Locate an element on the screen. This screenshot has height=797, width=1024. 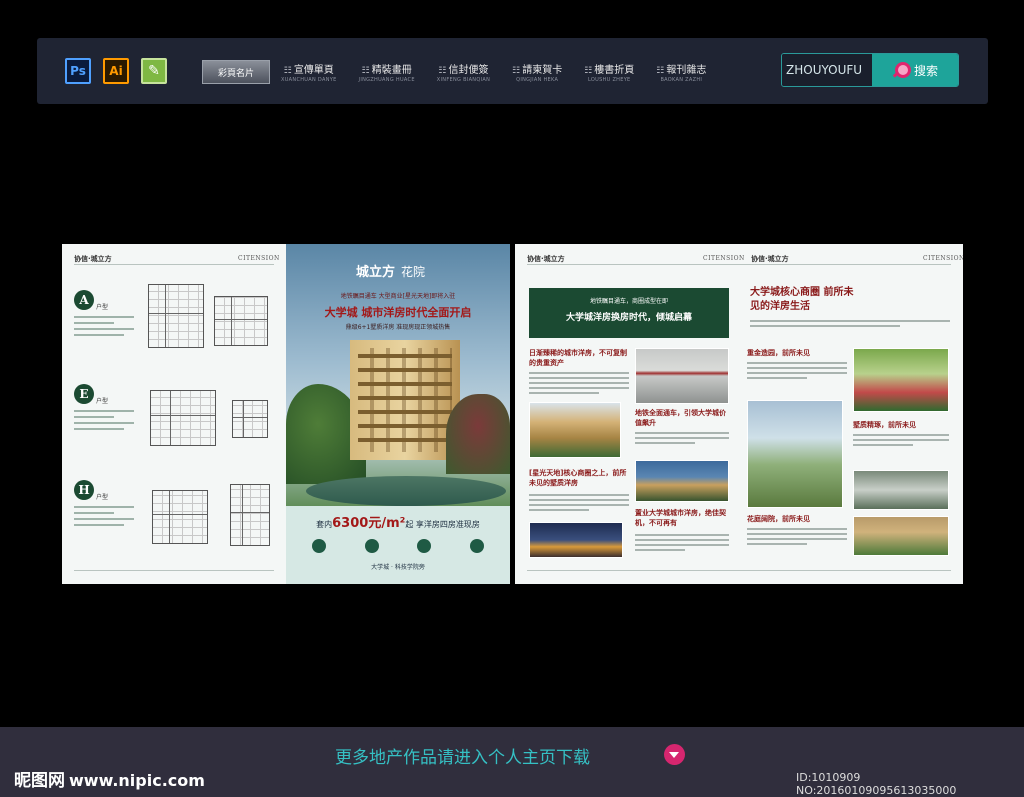
nav-item-qingjian-heka: ☷ 請柬賀卡 QINGJIAN HEKA is located at coordinates (537, 72).